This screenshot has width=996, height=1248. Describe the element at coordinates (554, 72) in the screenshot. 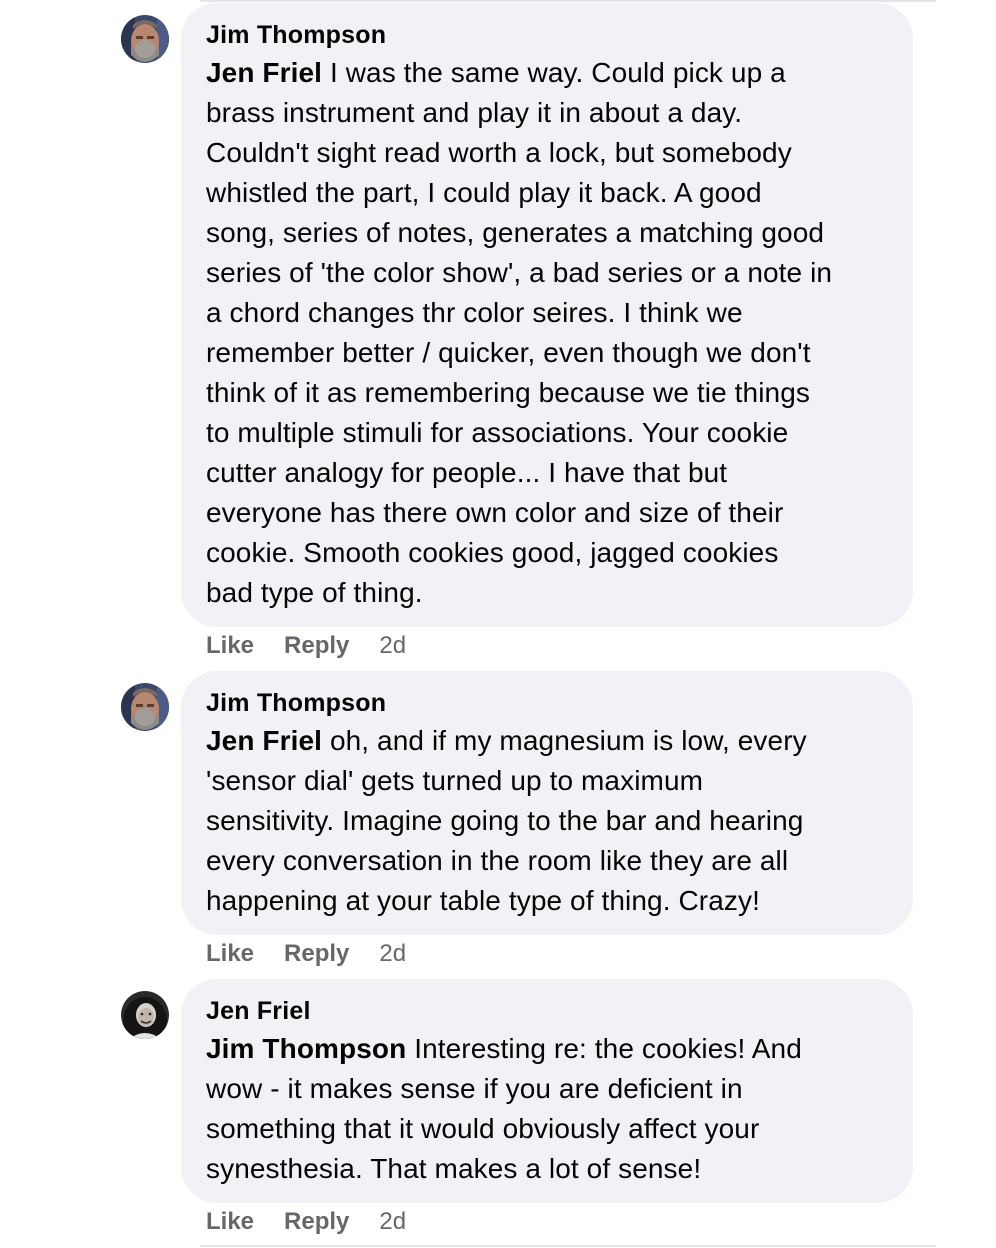

I see `comment-line-text: I was the same way. Could pick up a` at that location.